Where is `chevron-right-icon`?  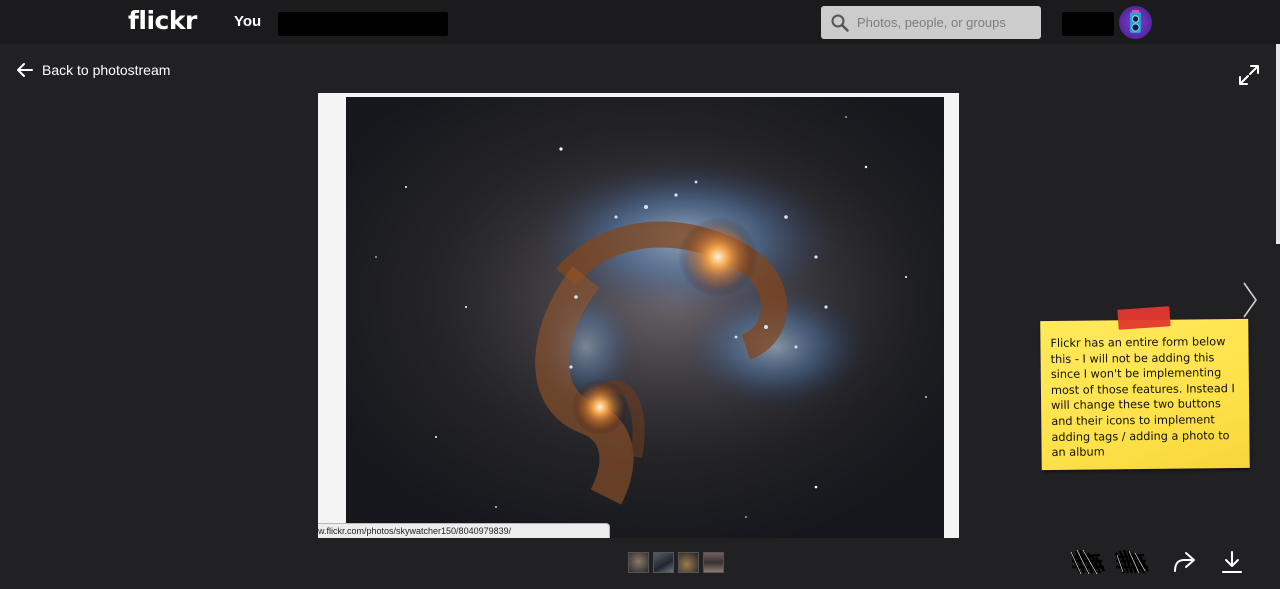
chevron-right-icon is located at coordinates (1251, 300).